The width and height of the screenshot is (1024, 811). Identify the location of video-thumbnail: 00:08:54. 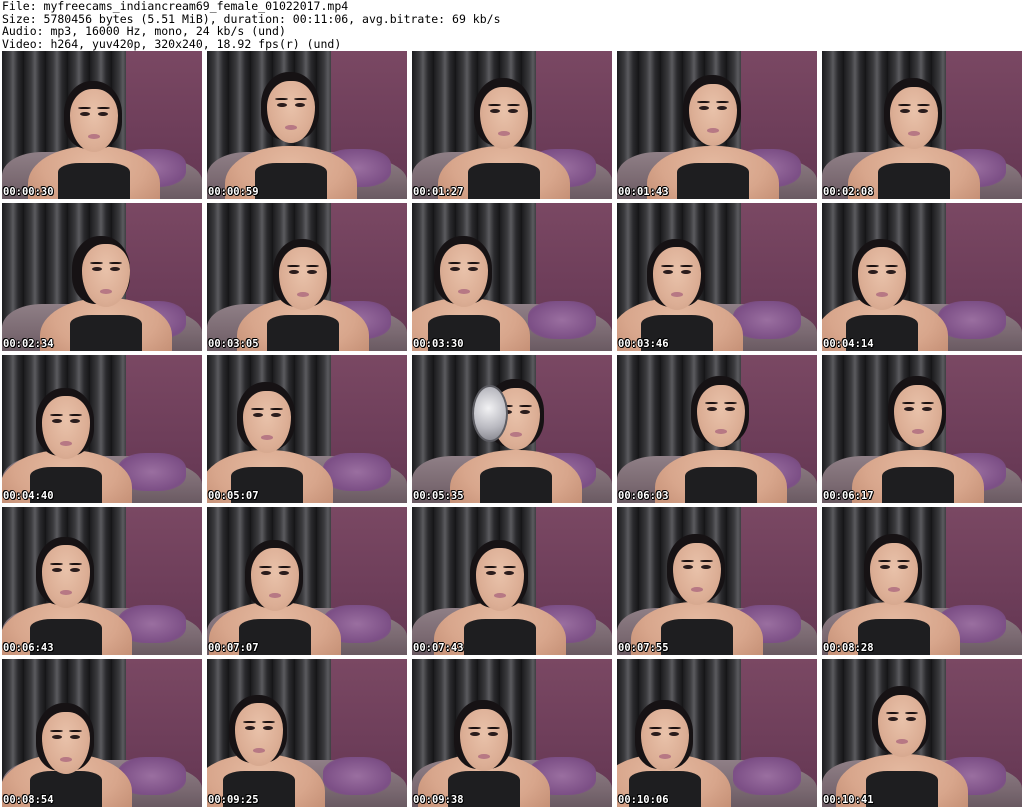
(102, 733).